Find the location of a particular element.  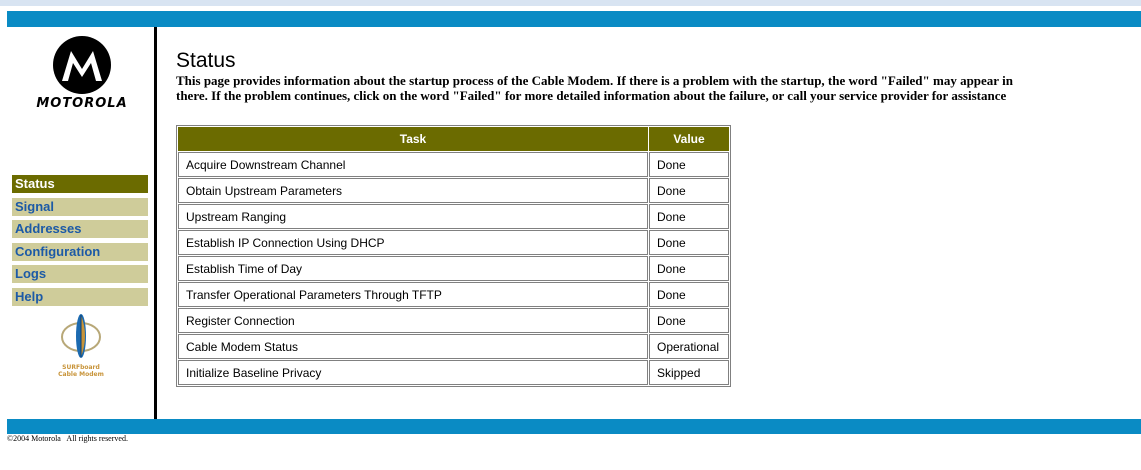

task-cell: Establish IP Connection Using DHCP is located at coordinates (413, 242).